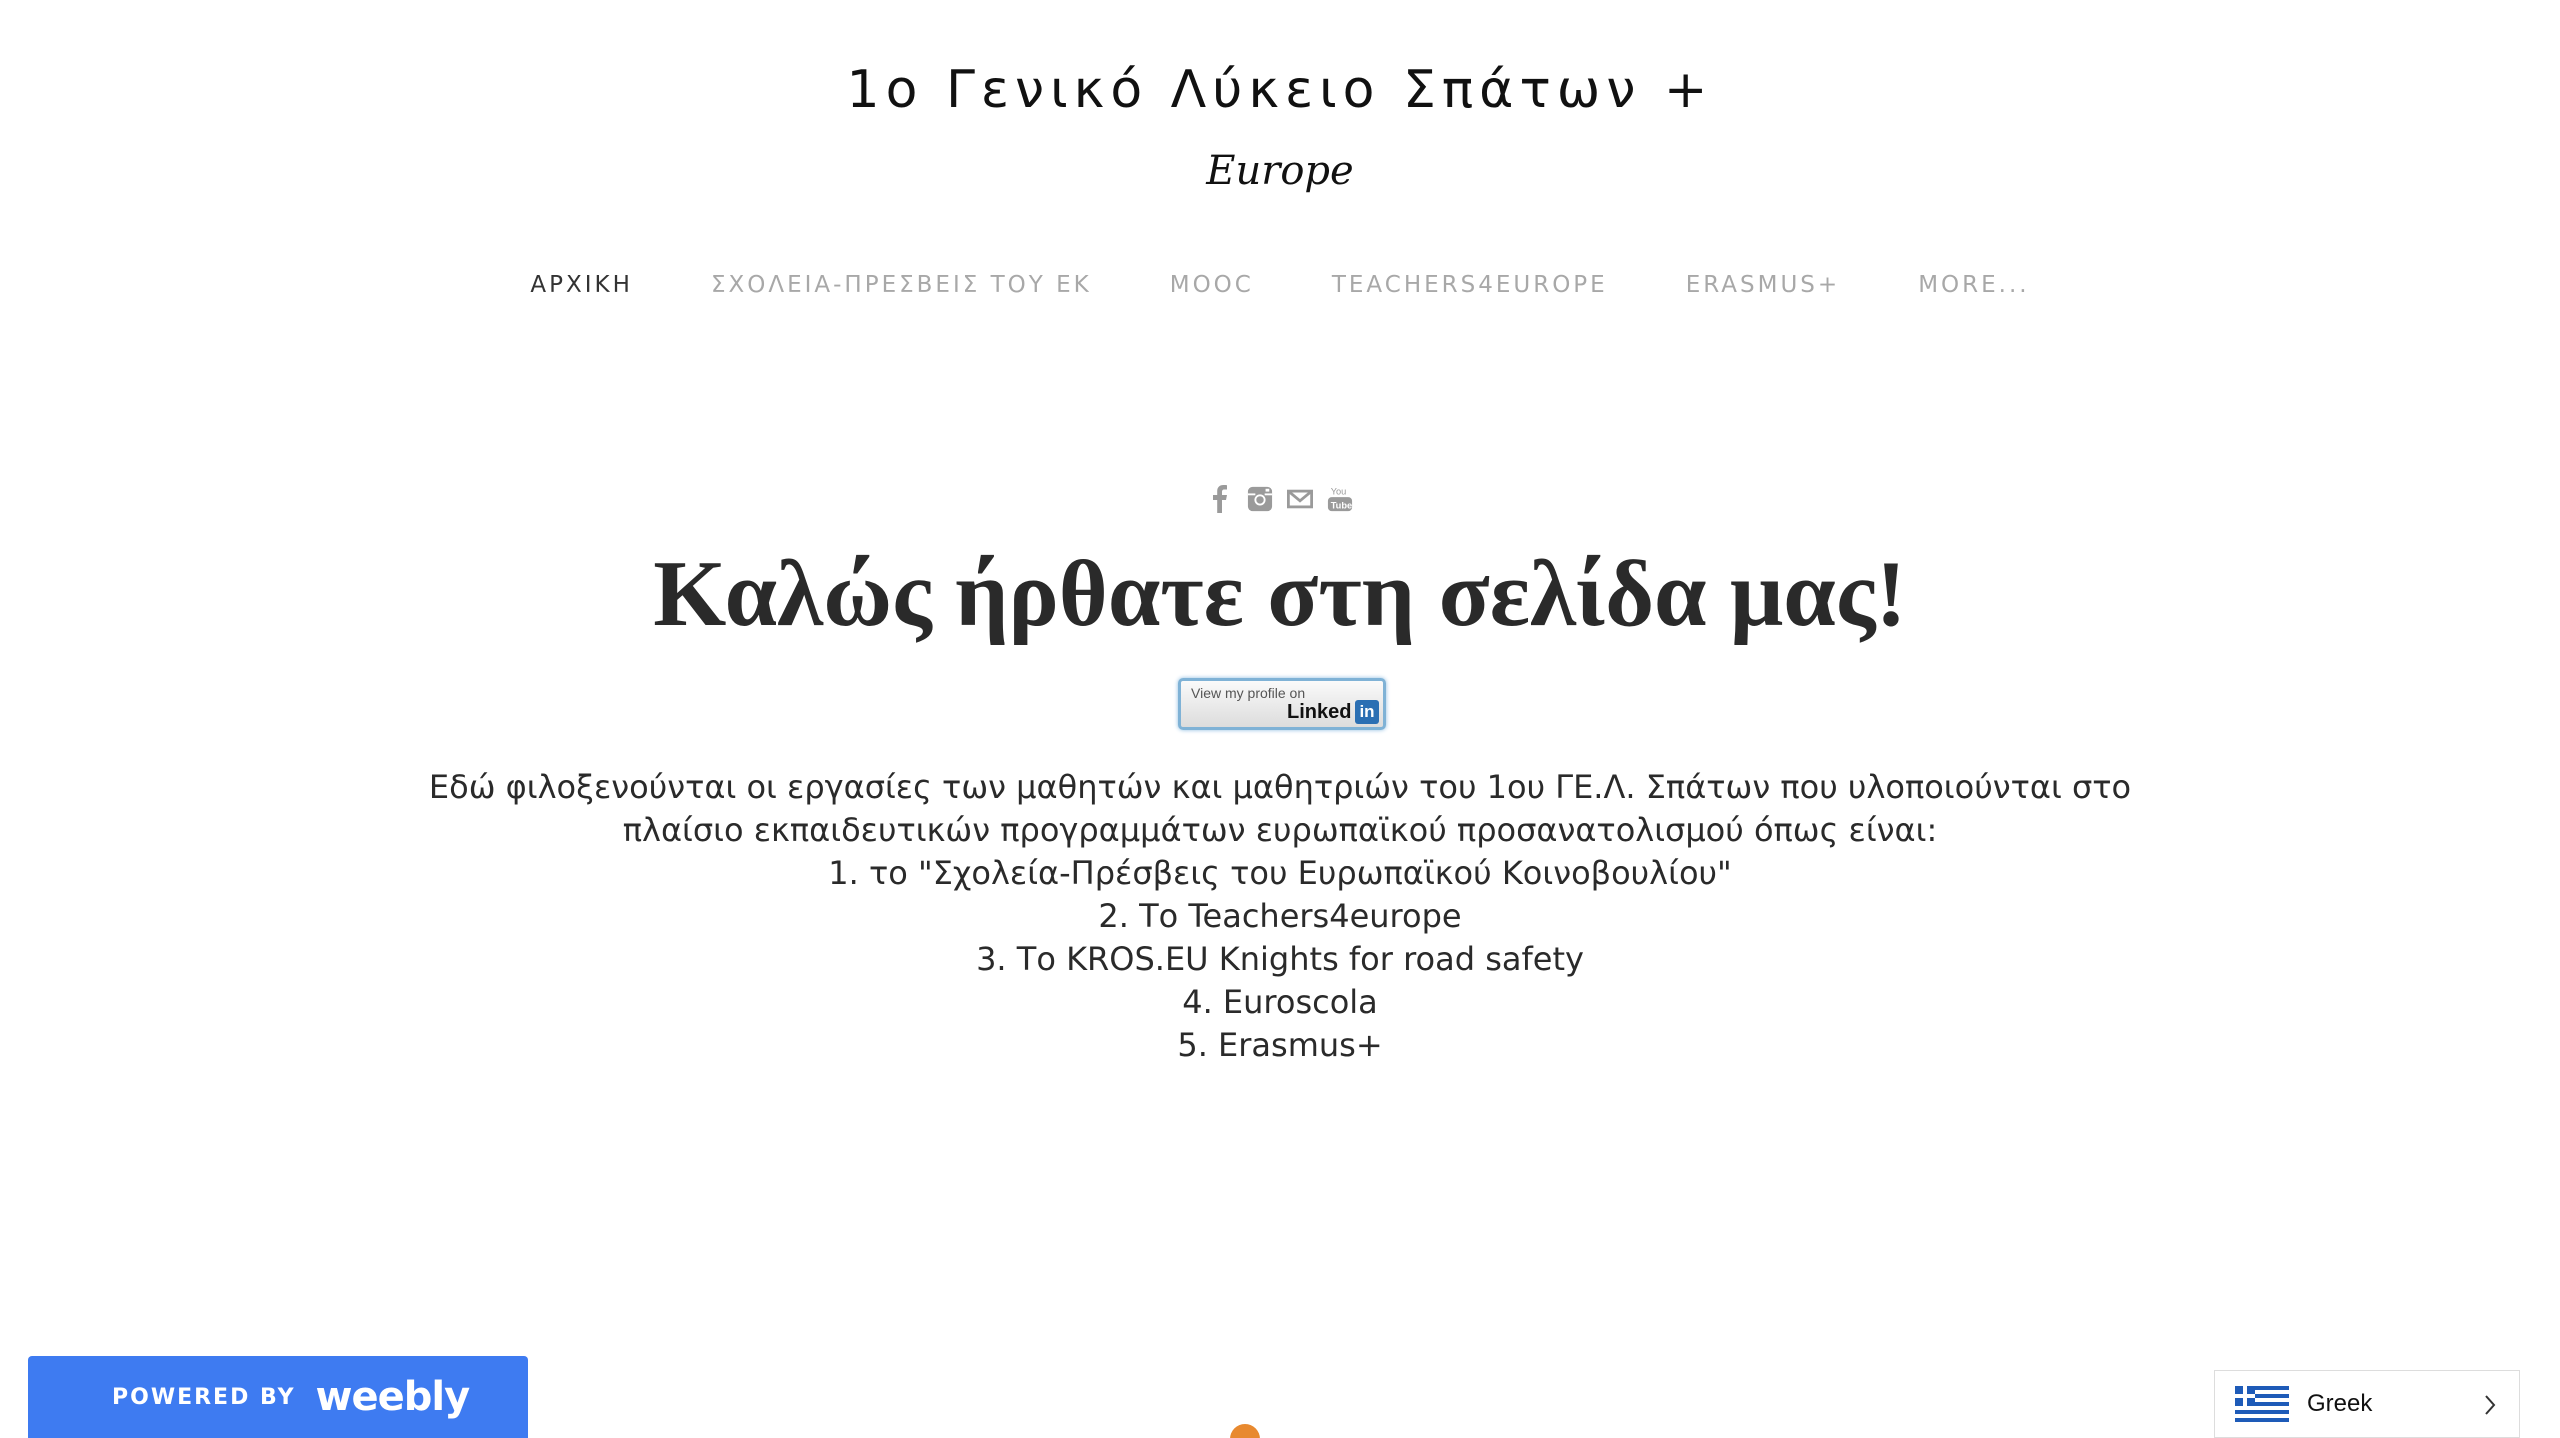  Describe the element at coordinates (2340, 1403) in the screenshot. I see `language-selector-value: Greek` at that location.